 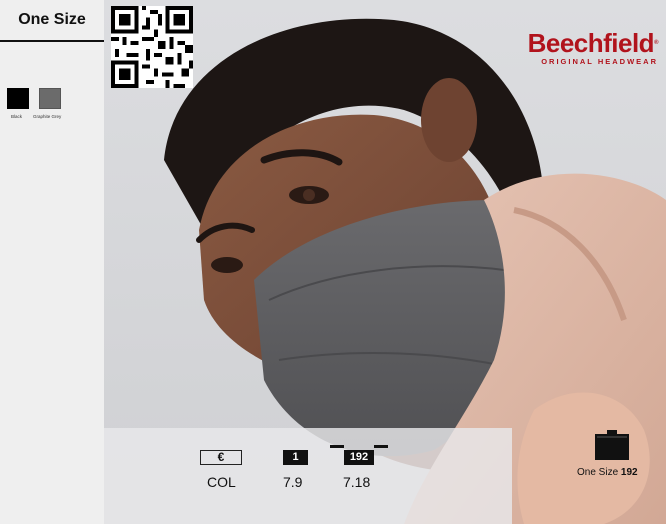 I want to click on price-1: 7.9, so click(x=293, y=482).